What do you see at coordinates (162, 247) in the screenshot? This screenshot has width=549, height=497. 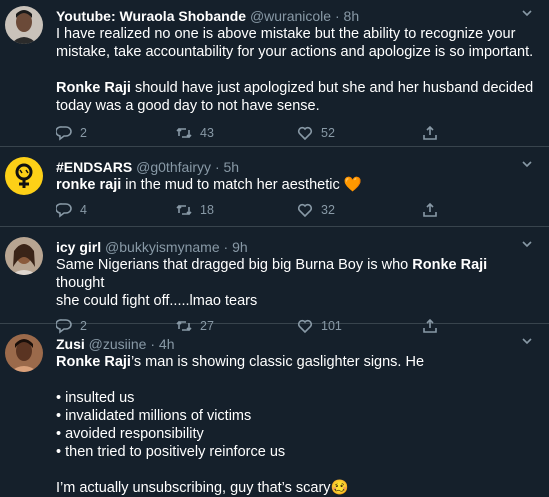 I see `handle: @bukkyismyname` at bounding box center [162, 247].